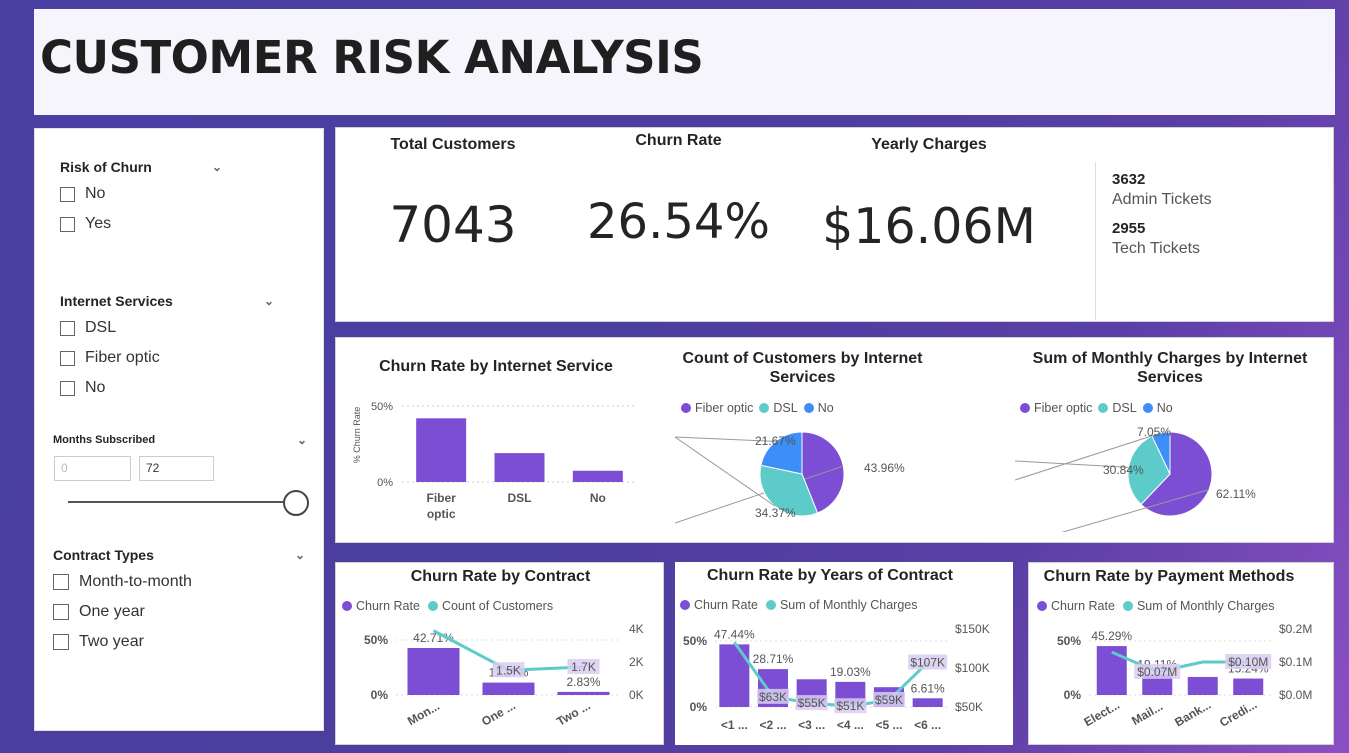 The width and height of the screenshot is (1349, 753). Describe the element at coordinates (773, 697) in the screenshot. I see `line-data-label: $63K` at that location.